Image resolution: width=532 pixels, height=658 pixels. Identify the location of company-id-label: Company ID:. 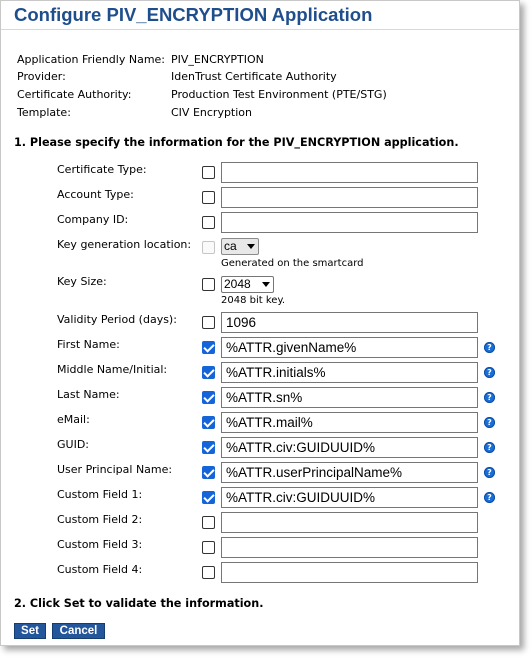
(93, 219).